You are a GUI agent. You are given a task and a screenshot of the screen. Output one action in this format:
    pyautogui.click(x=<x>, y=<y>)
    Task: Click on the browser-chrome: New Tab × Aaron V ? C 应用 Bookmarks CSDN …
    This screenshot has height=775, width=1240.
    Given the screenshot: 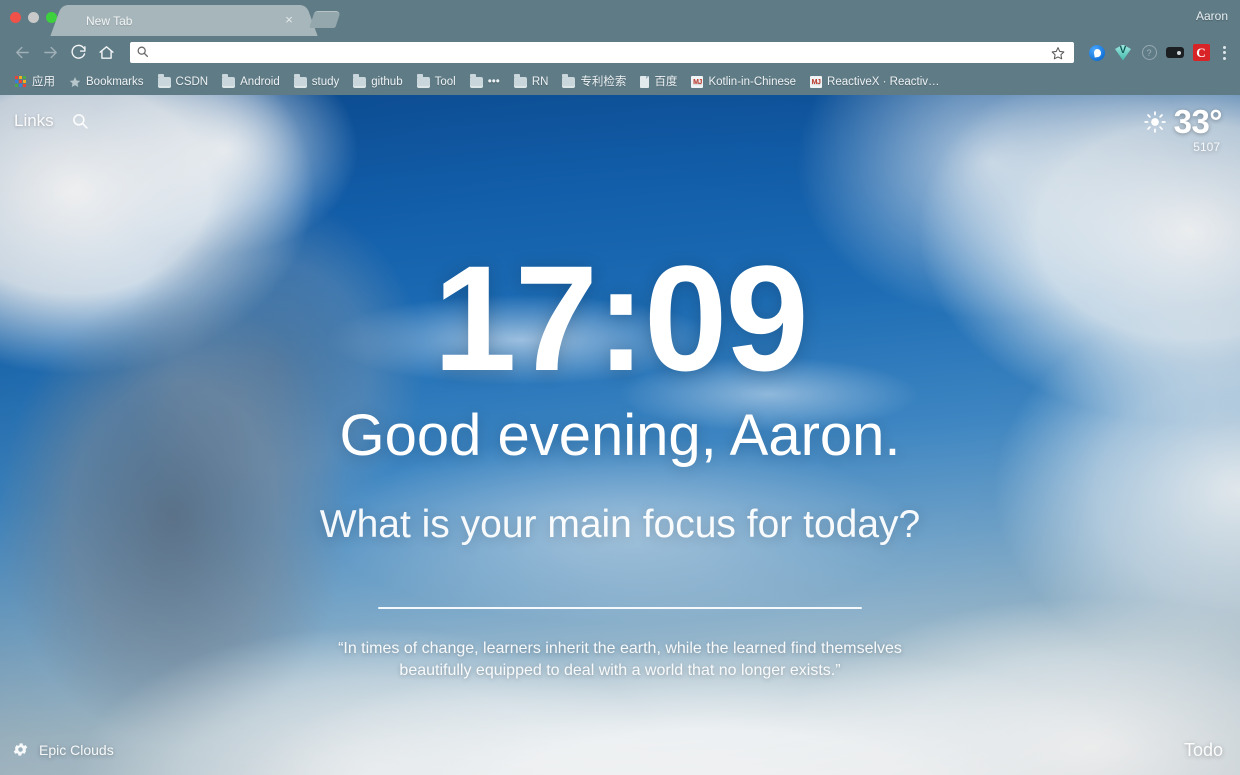 What is the action you would take?
    pyautogui.click(x=620, y=47)
    